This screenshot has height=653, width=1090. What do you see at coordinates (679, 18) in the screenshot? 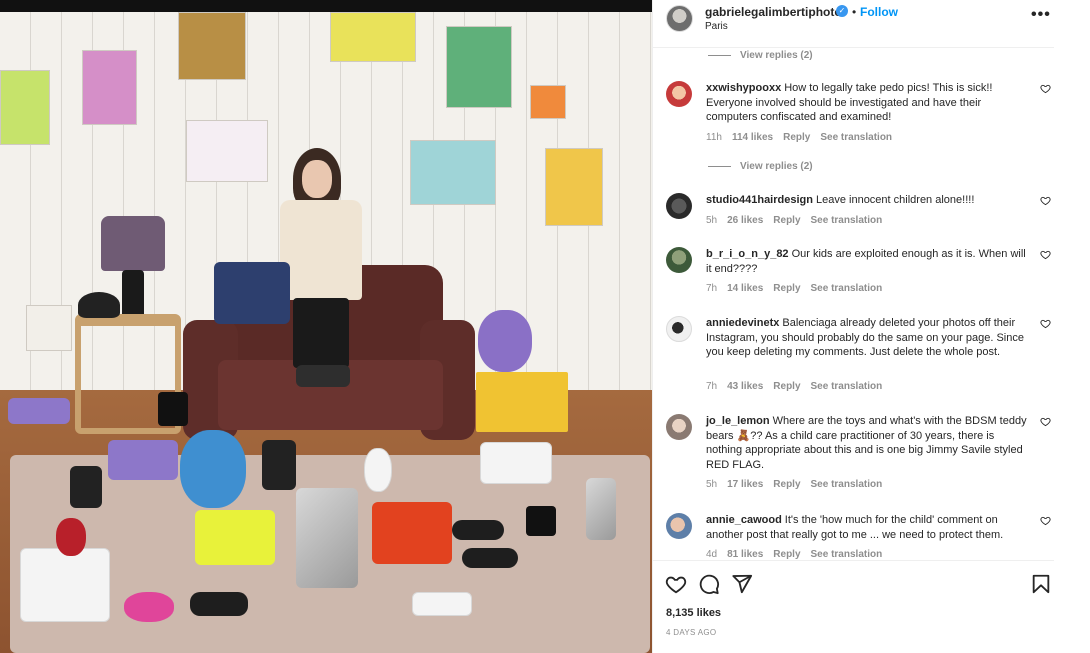
I see `author-avatar` at bounding box center [679, 18].